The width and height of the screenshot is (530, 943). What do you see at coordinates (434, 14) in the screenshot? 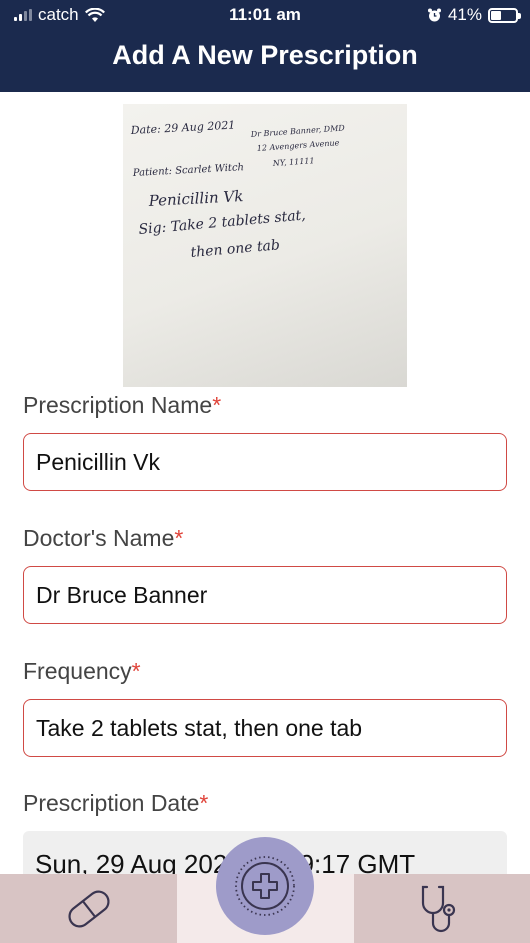
I see `alarm-icon` at bounding box center [434, 14].